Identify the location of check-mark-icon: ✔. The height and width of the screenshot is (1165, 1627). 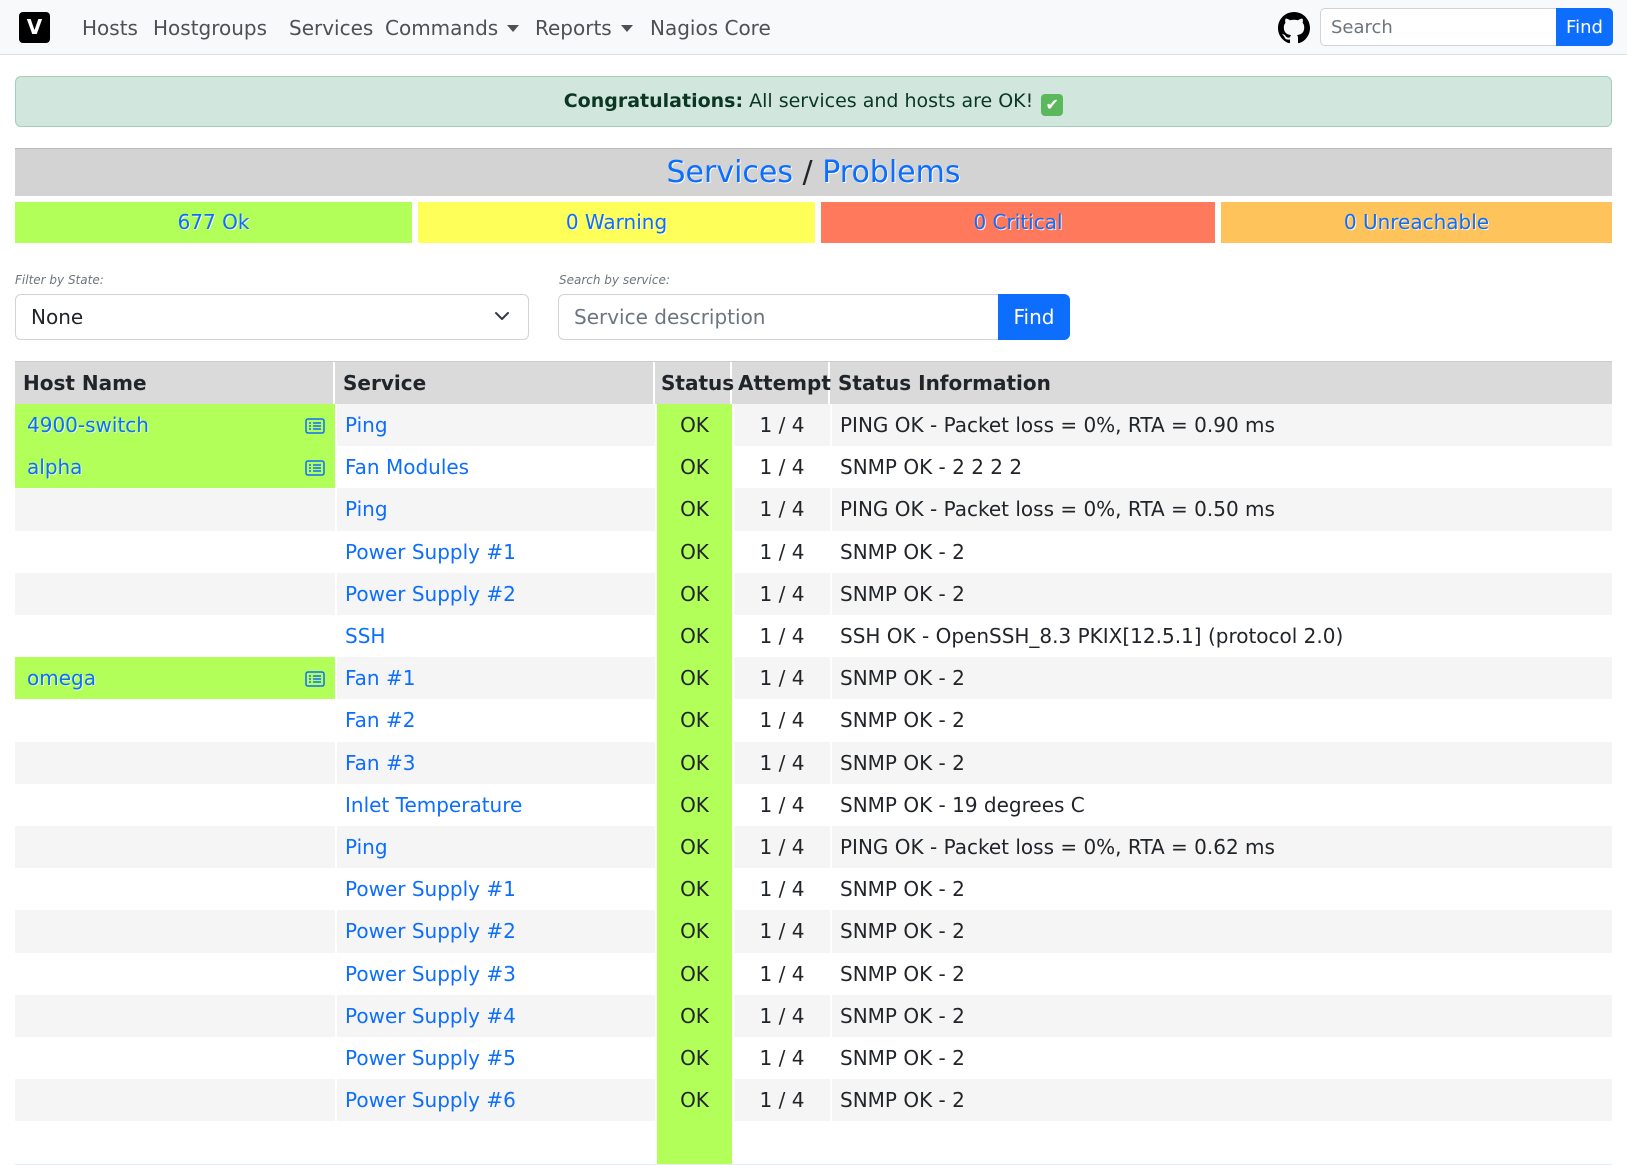
(1052, 105).